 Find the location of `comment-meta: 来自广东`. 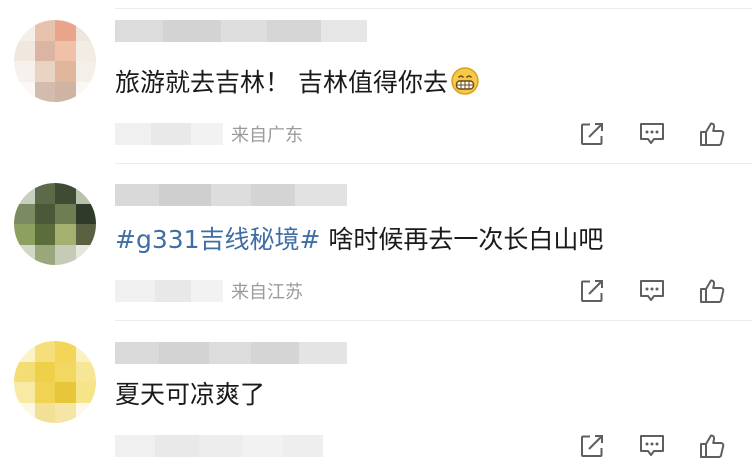

comment-meta: 来自广东 is located at coordinates (209, 134).